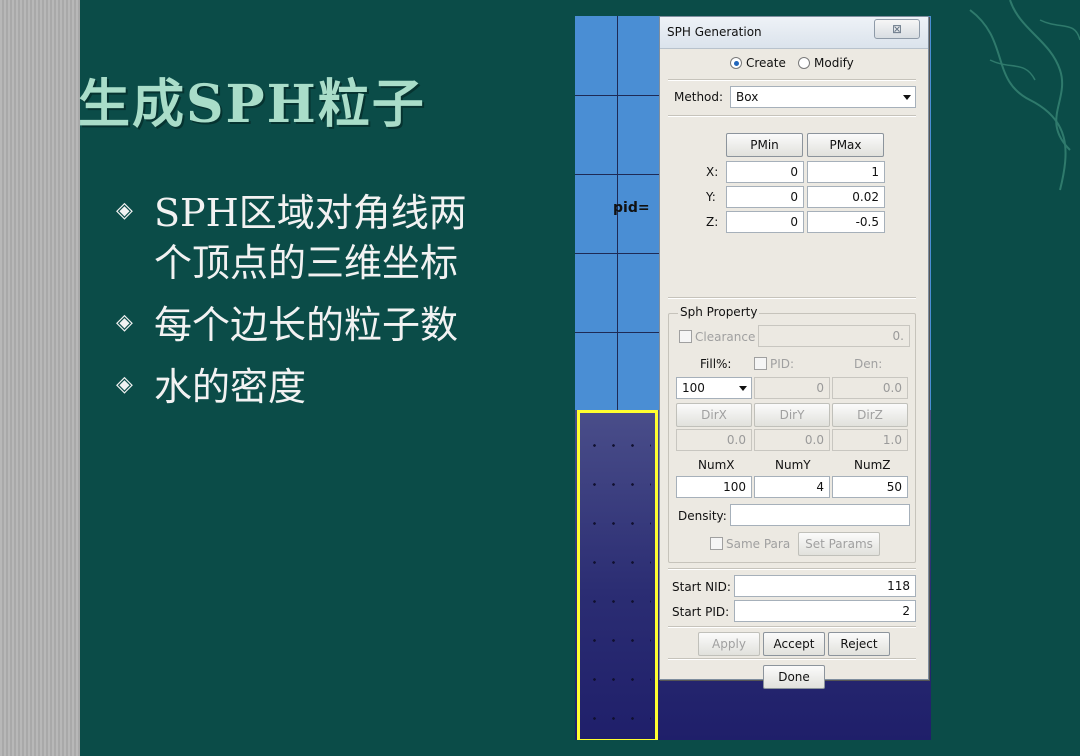  Describe the element at coordinates (870, 440) in the screenshot. I see `dirz-field: 1.0` at that location.